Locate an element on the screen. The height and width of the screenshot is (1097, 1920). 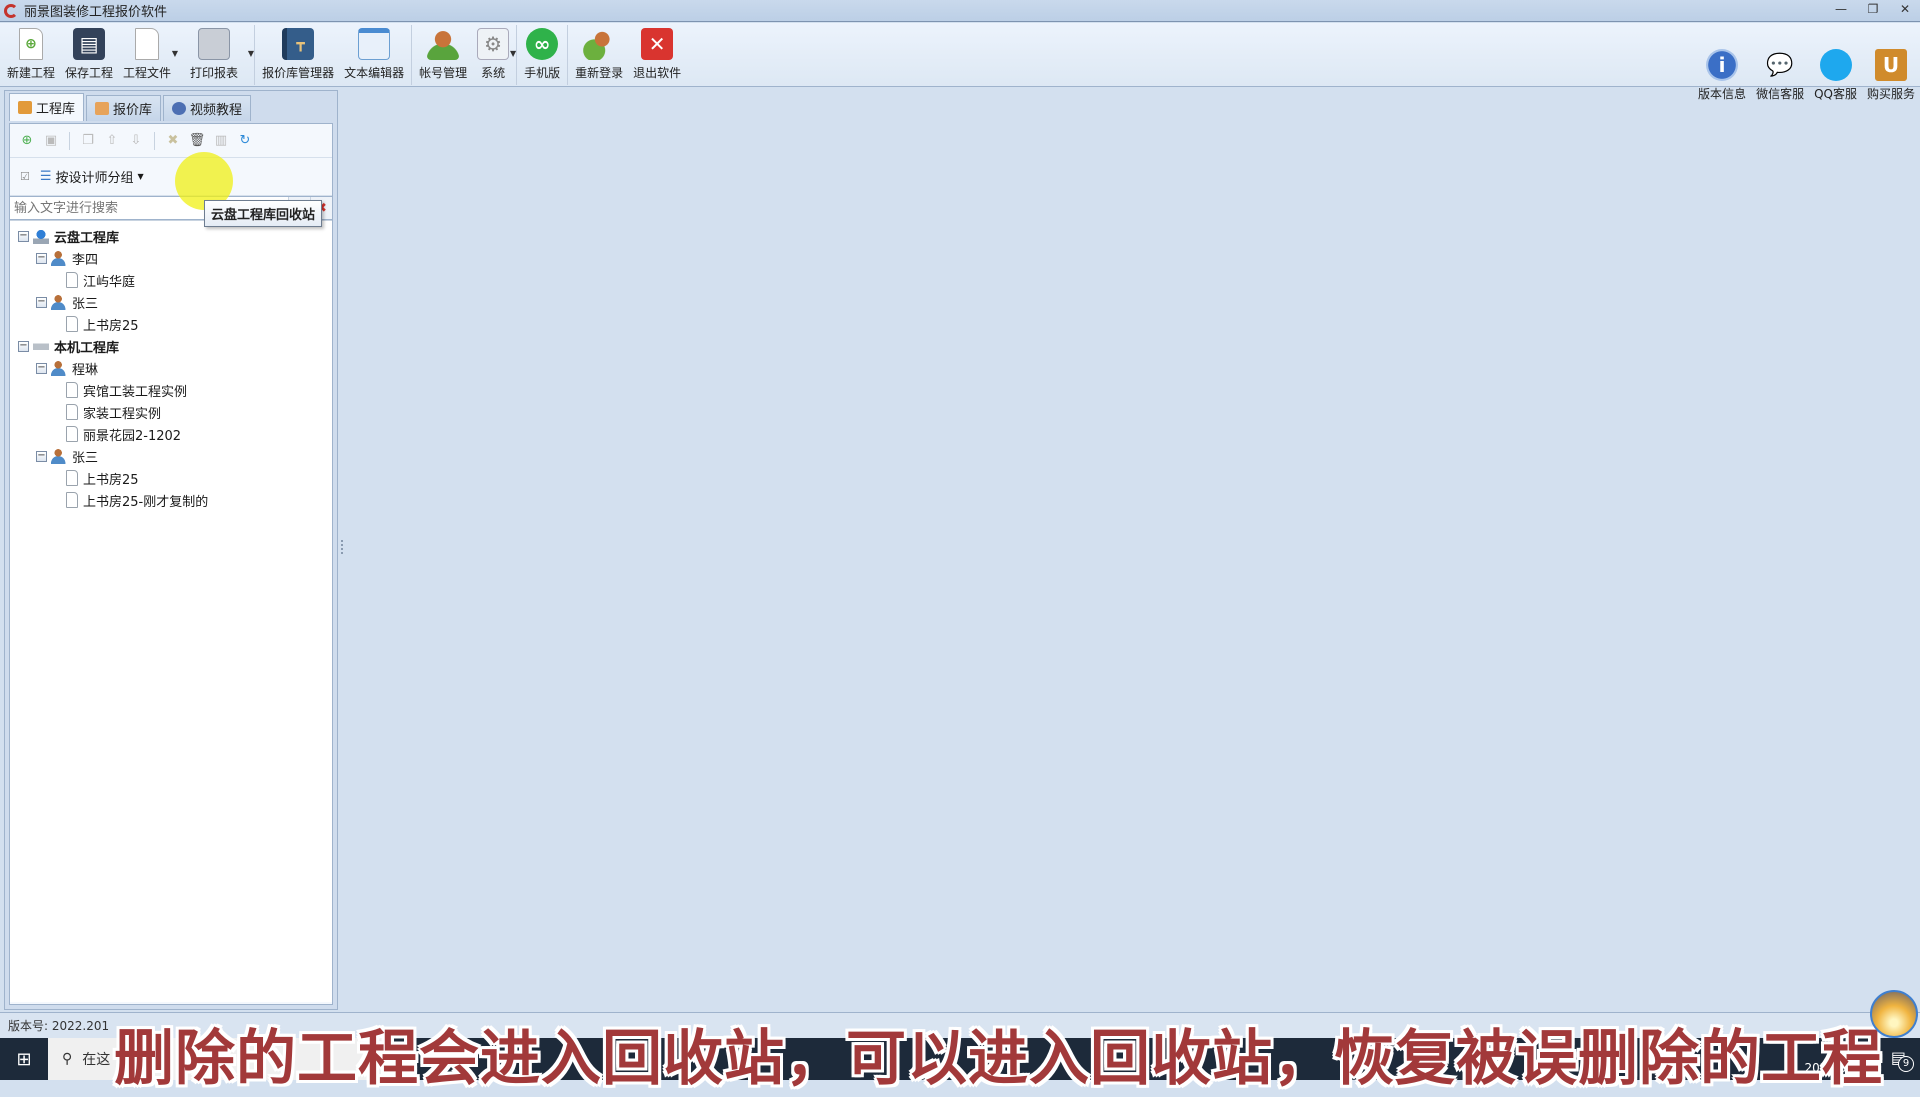
buy-service-button: U 购买服务 is located at coordinates (1891, 76).